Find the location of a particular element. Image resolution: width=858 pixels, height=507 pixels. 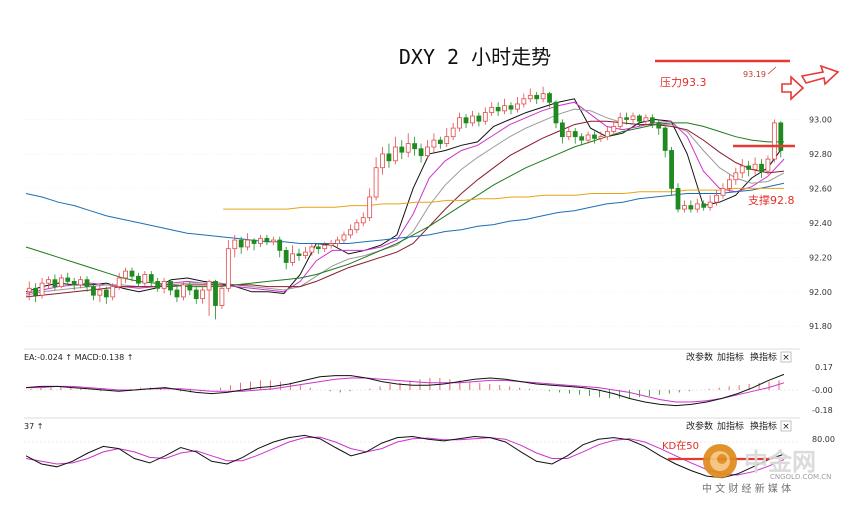

chart-title: DXY 2 小时走势 is located at coordinates (475, 57).